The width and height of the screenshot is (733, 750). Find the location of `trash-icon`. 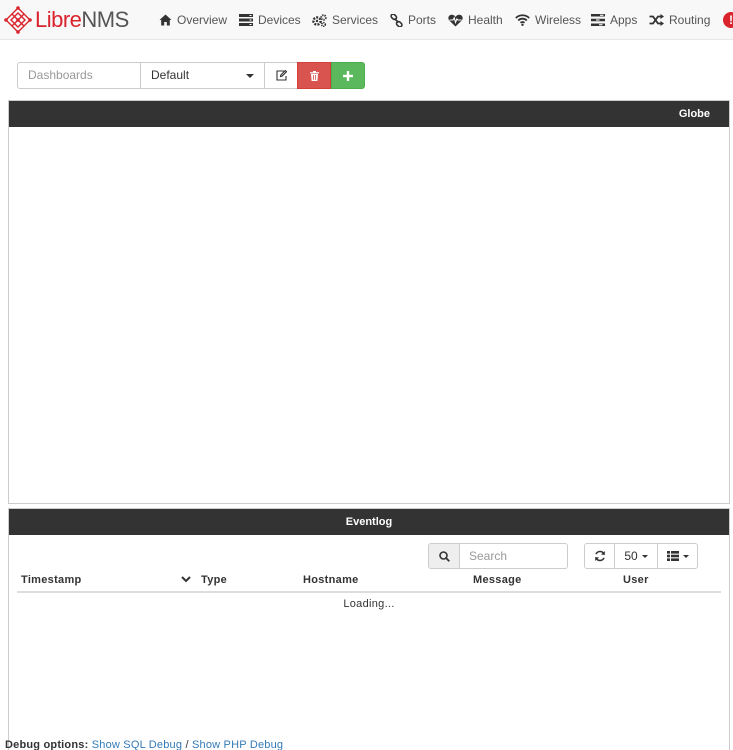

trash-icon is located at coordinates (314, 75).